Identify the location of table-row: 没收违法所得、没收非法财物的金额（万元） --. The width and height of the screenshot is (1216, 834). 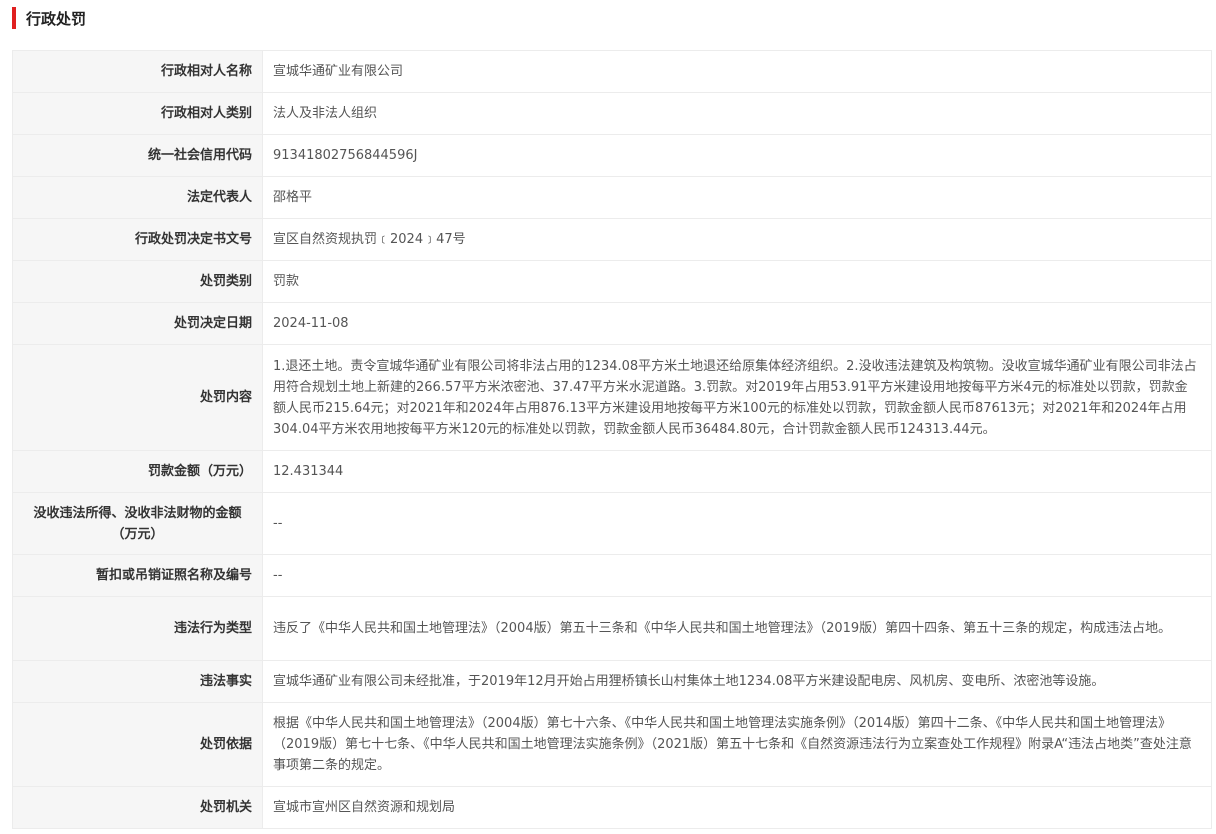
(612, 523).